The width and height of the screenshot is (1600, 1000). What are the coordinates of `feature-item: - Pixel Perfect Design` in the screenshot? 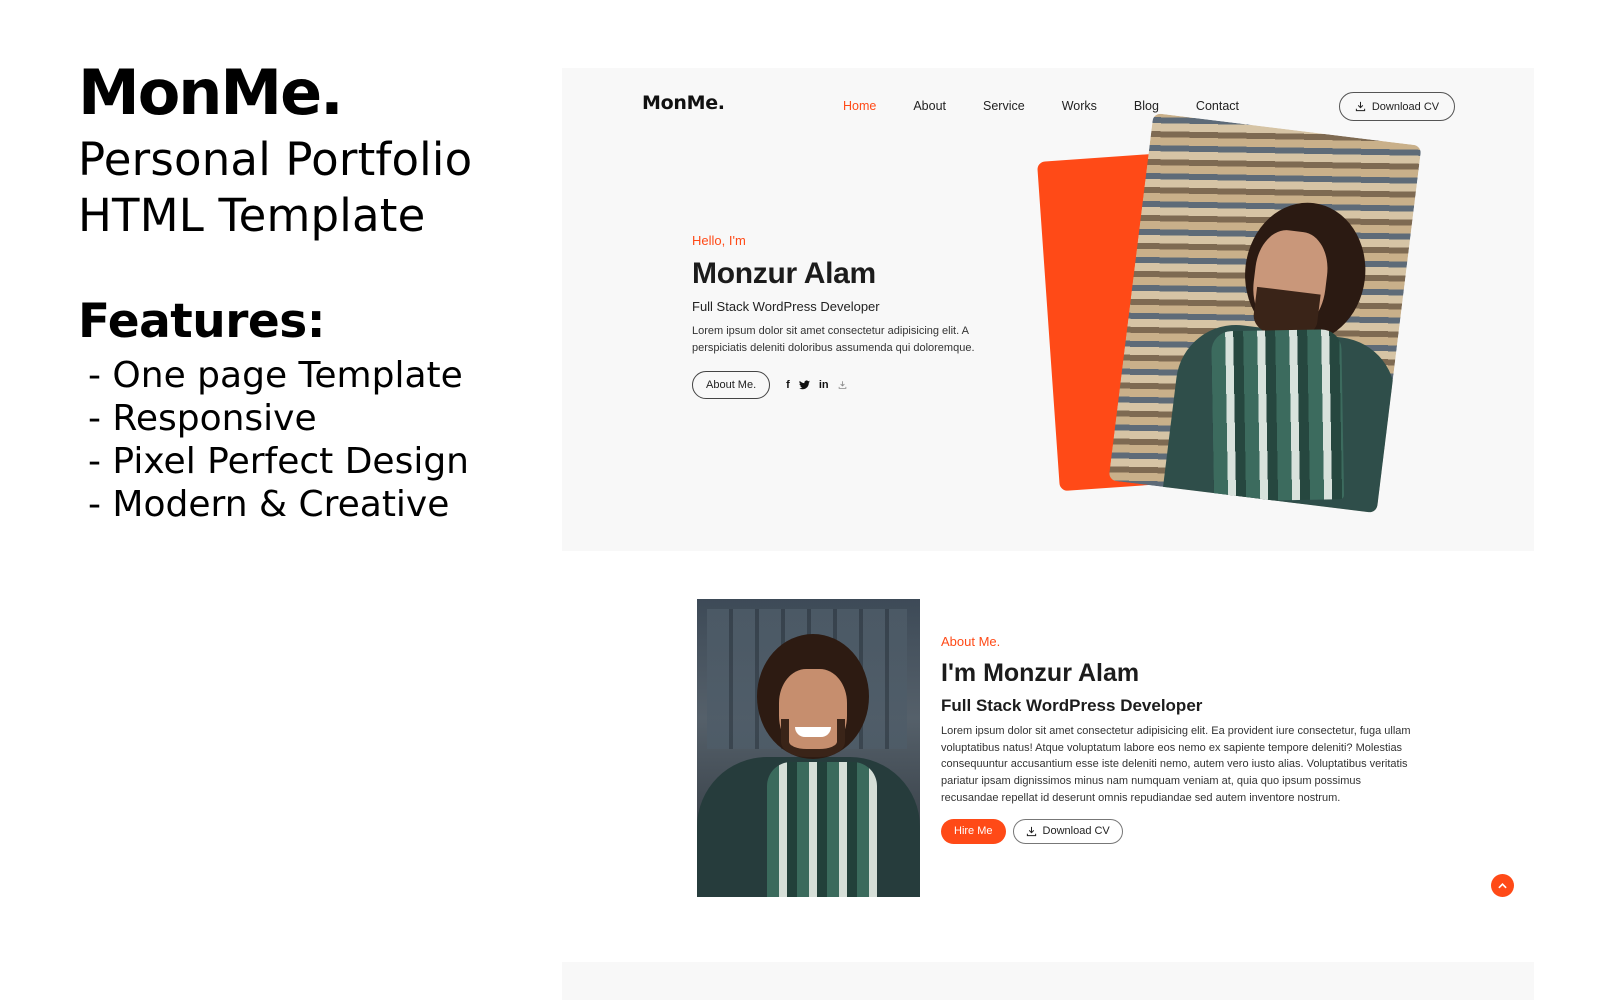 It's located at (278, 461).